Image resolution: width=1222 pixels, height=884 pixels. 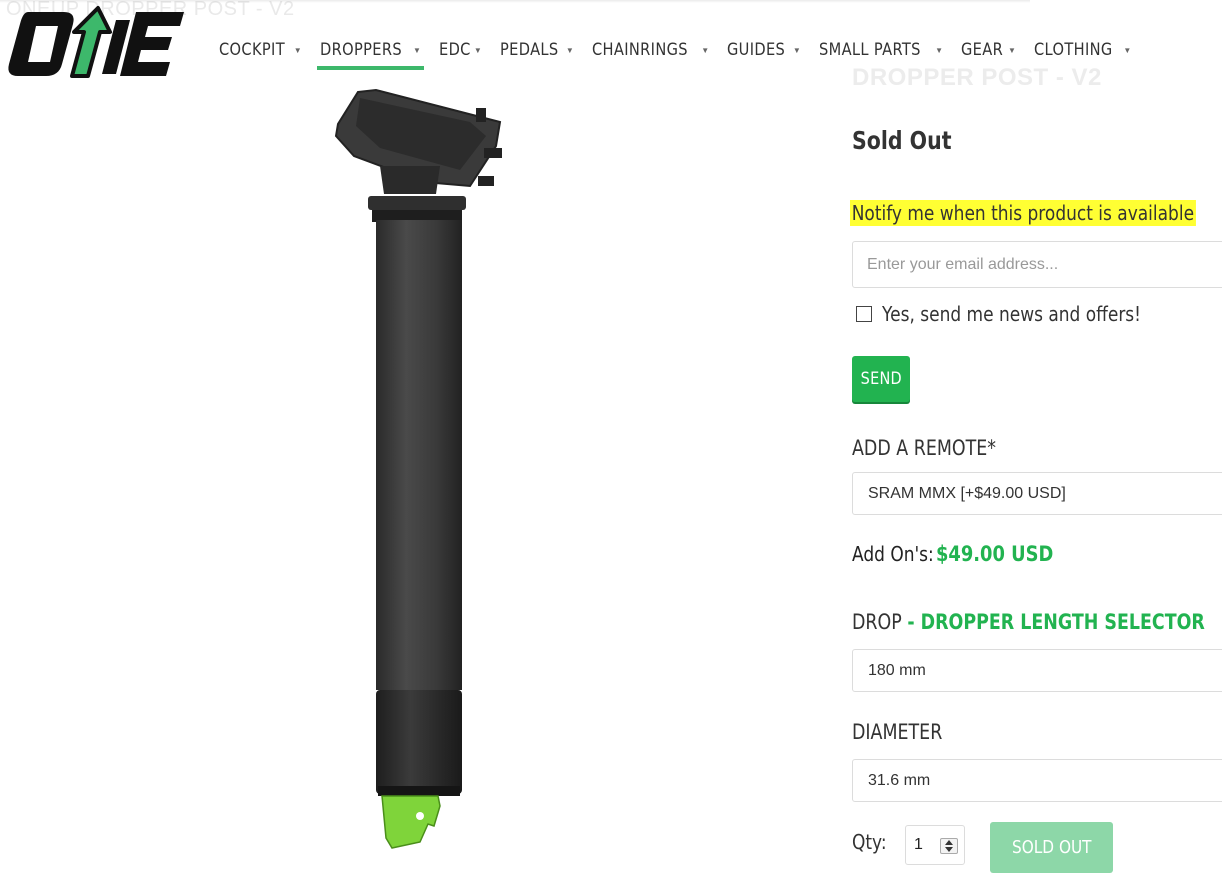 I want to click on nav-item-edc: EDC ▼, so click(x=460, y=47).